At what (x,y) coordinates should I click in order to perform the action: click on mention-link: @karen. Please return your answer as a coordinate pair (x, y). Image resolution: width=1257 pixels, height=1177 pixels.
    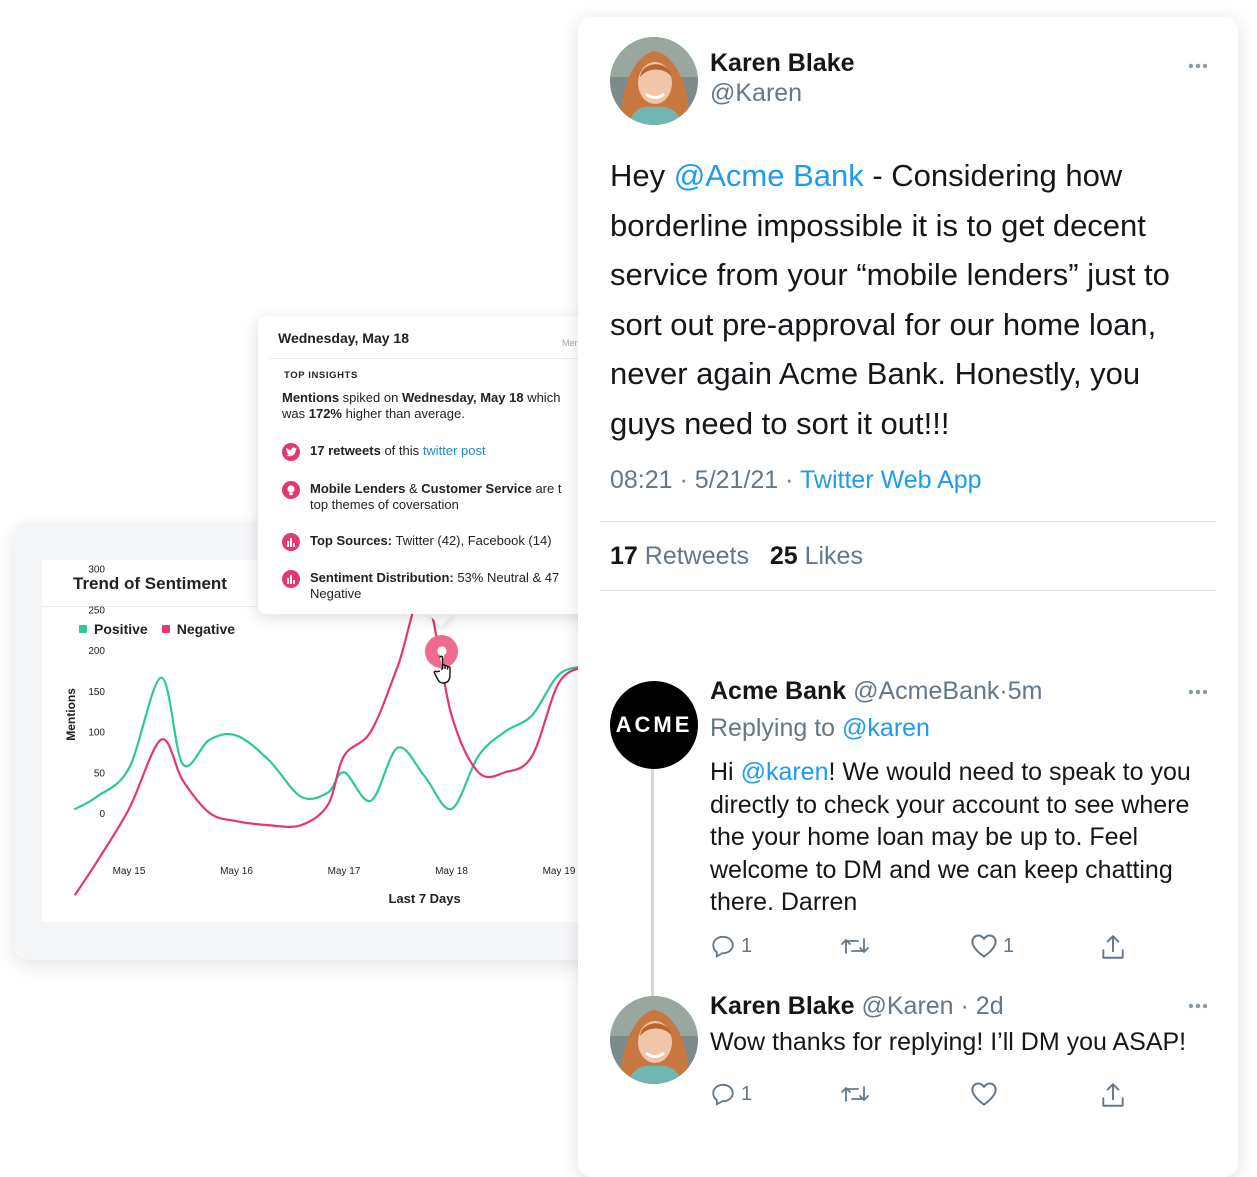
    Looking at the image, I should click on (785, 772).